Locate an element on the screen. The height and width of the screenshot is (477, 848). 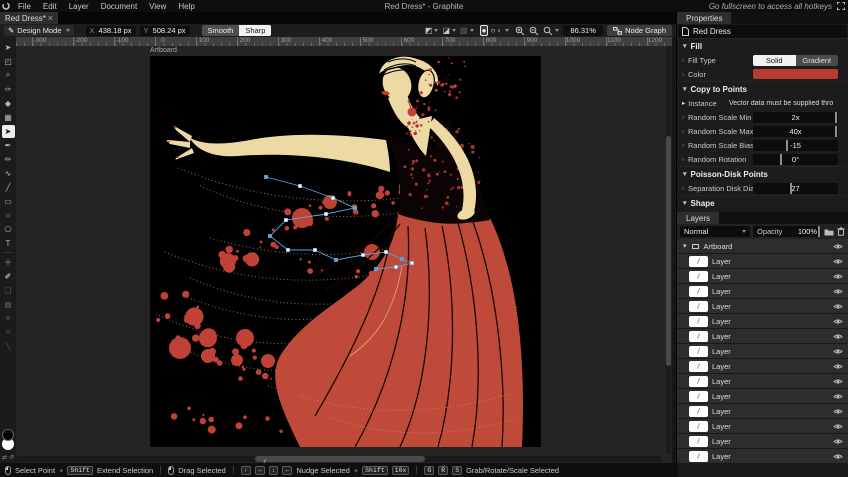
vertical-scrollbar-thumb is located at coordinates (668, 251).